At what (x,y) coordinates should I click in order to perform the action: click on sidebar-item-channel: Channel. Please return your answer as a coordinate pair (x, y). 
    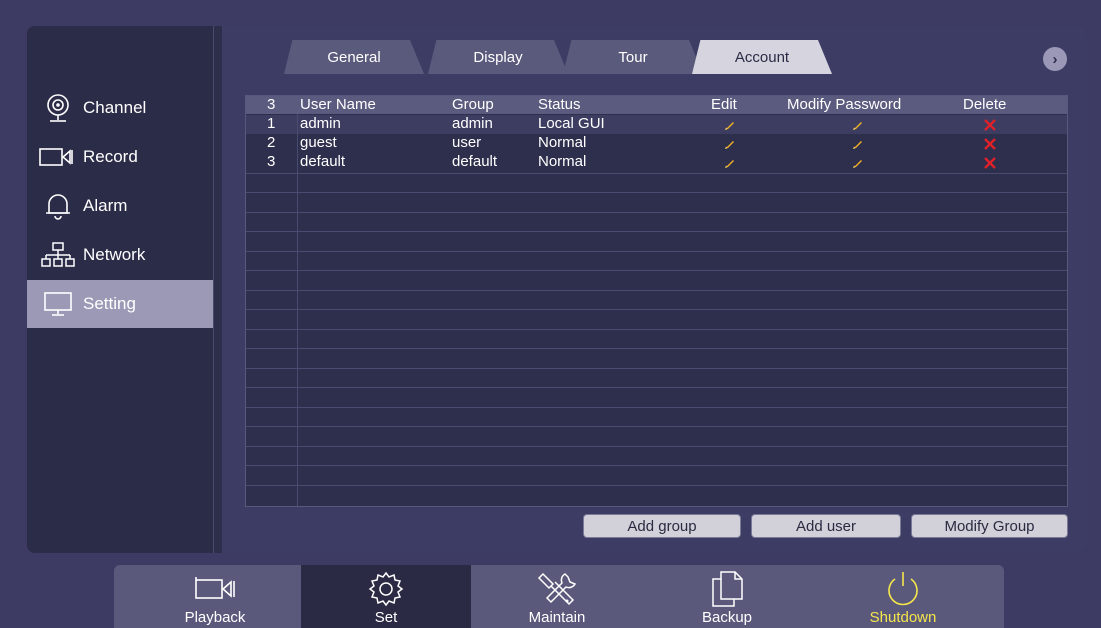
    Looking at the image, I should click on (120, 108).